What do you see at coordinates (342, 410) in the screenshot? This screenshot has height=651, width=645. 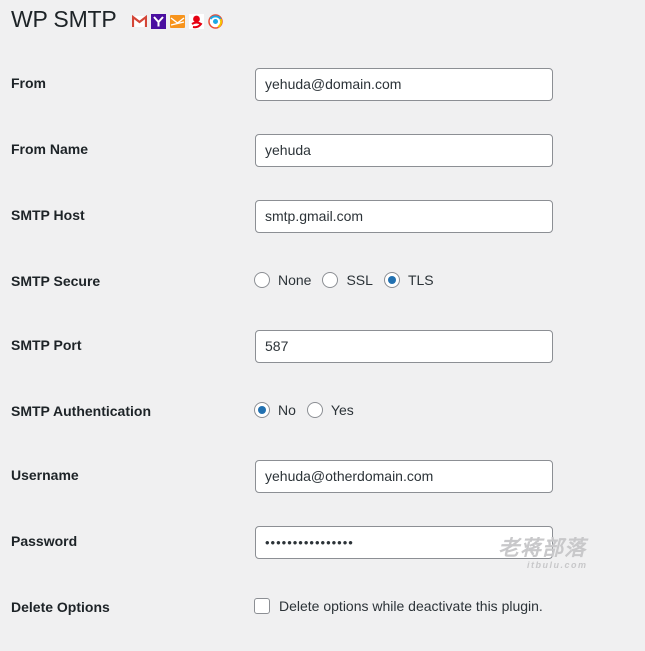 I see `radio-yes-label: Yes` at bounding box center [342, 410].